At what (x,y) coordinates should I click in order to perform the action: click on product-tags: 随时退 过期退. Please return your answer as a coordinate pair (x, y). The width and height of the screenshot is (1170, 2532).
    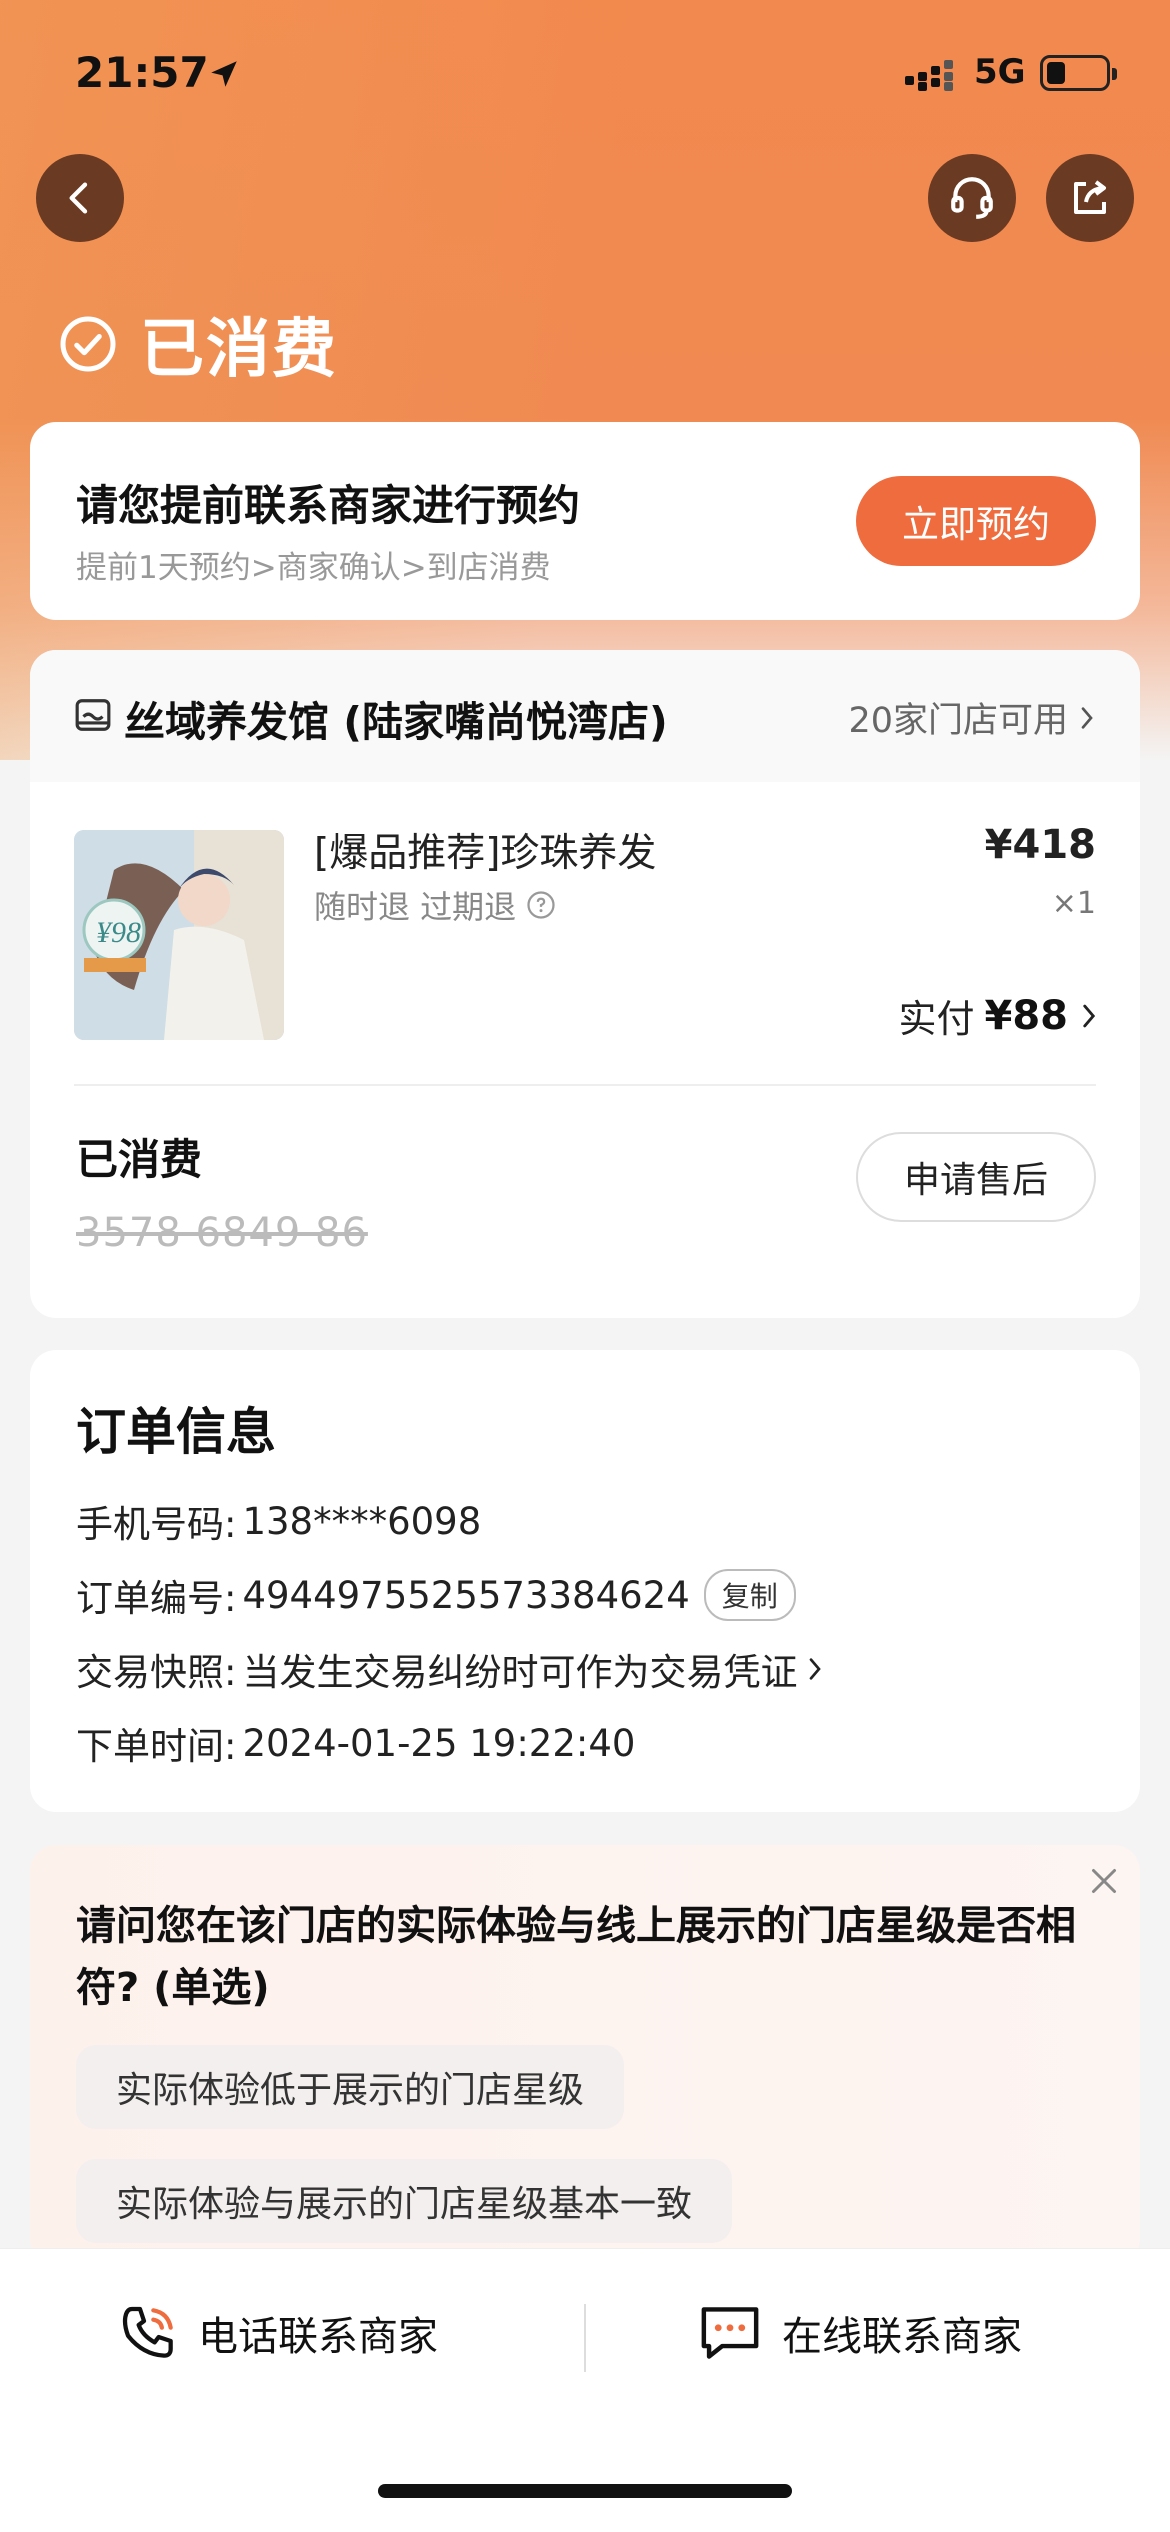
    Looking at the image, I should click on (435, 905).